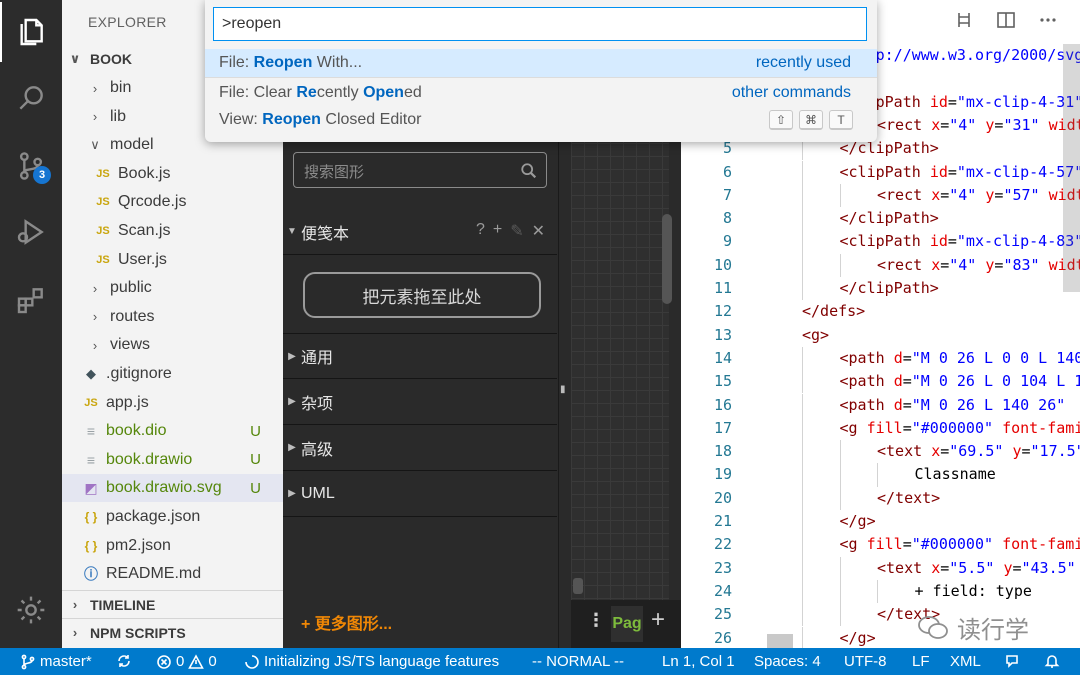 This screenshot has width=1080, height=675. I want to click on misc-shapes-section: ▶ 杂项, so click(420, 402).